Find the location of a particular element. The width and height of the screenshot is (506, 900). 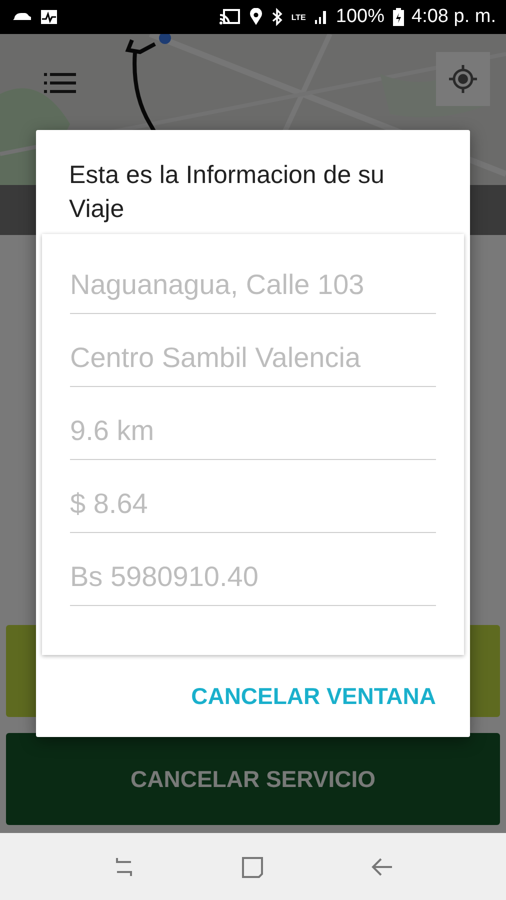

dialog-title: Esta es la Informacion de su Viaje is located at coordinates (227, 192).